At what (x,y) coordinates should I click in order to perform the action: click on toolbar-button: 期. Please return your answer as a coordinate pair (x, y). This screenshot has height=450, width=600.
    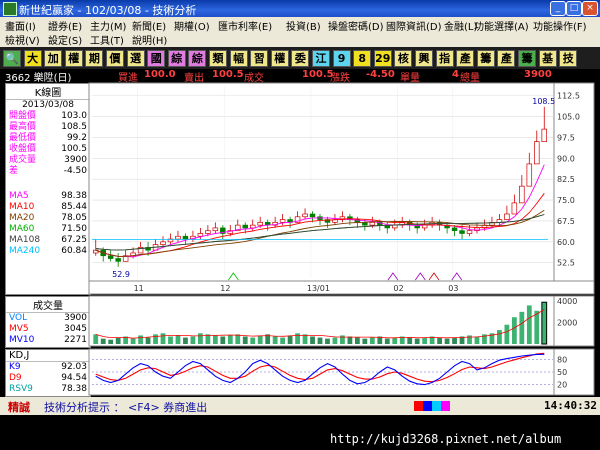
    Looking at the image, I should click on (94, 58).